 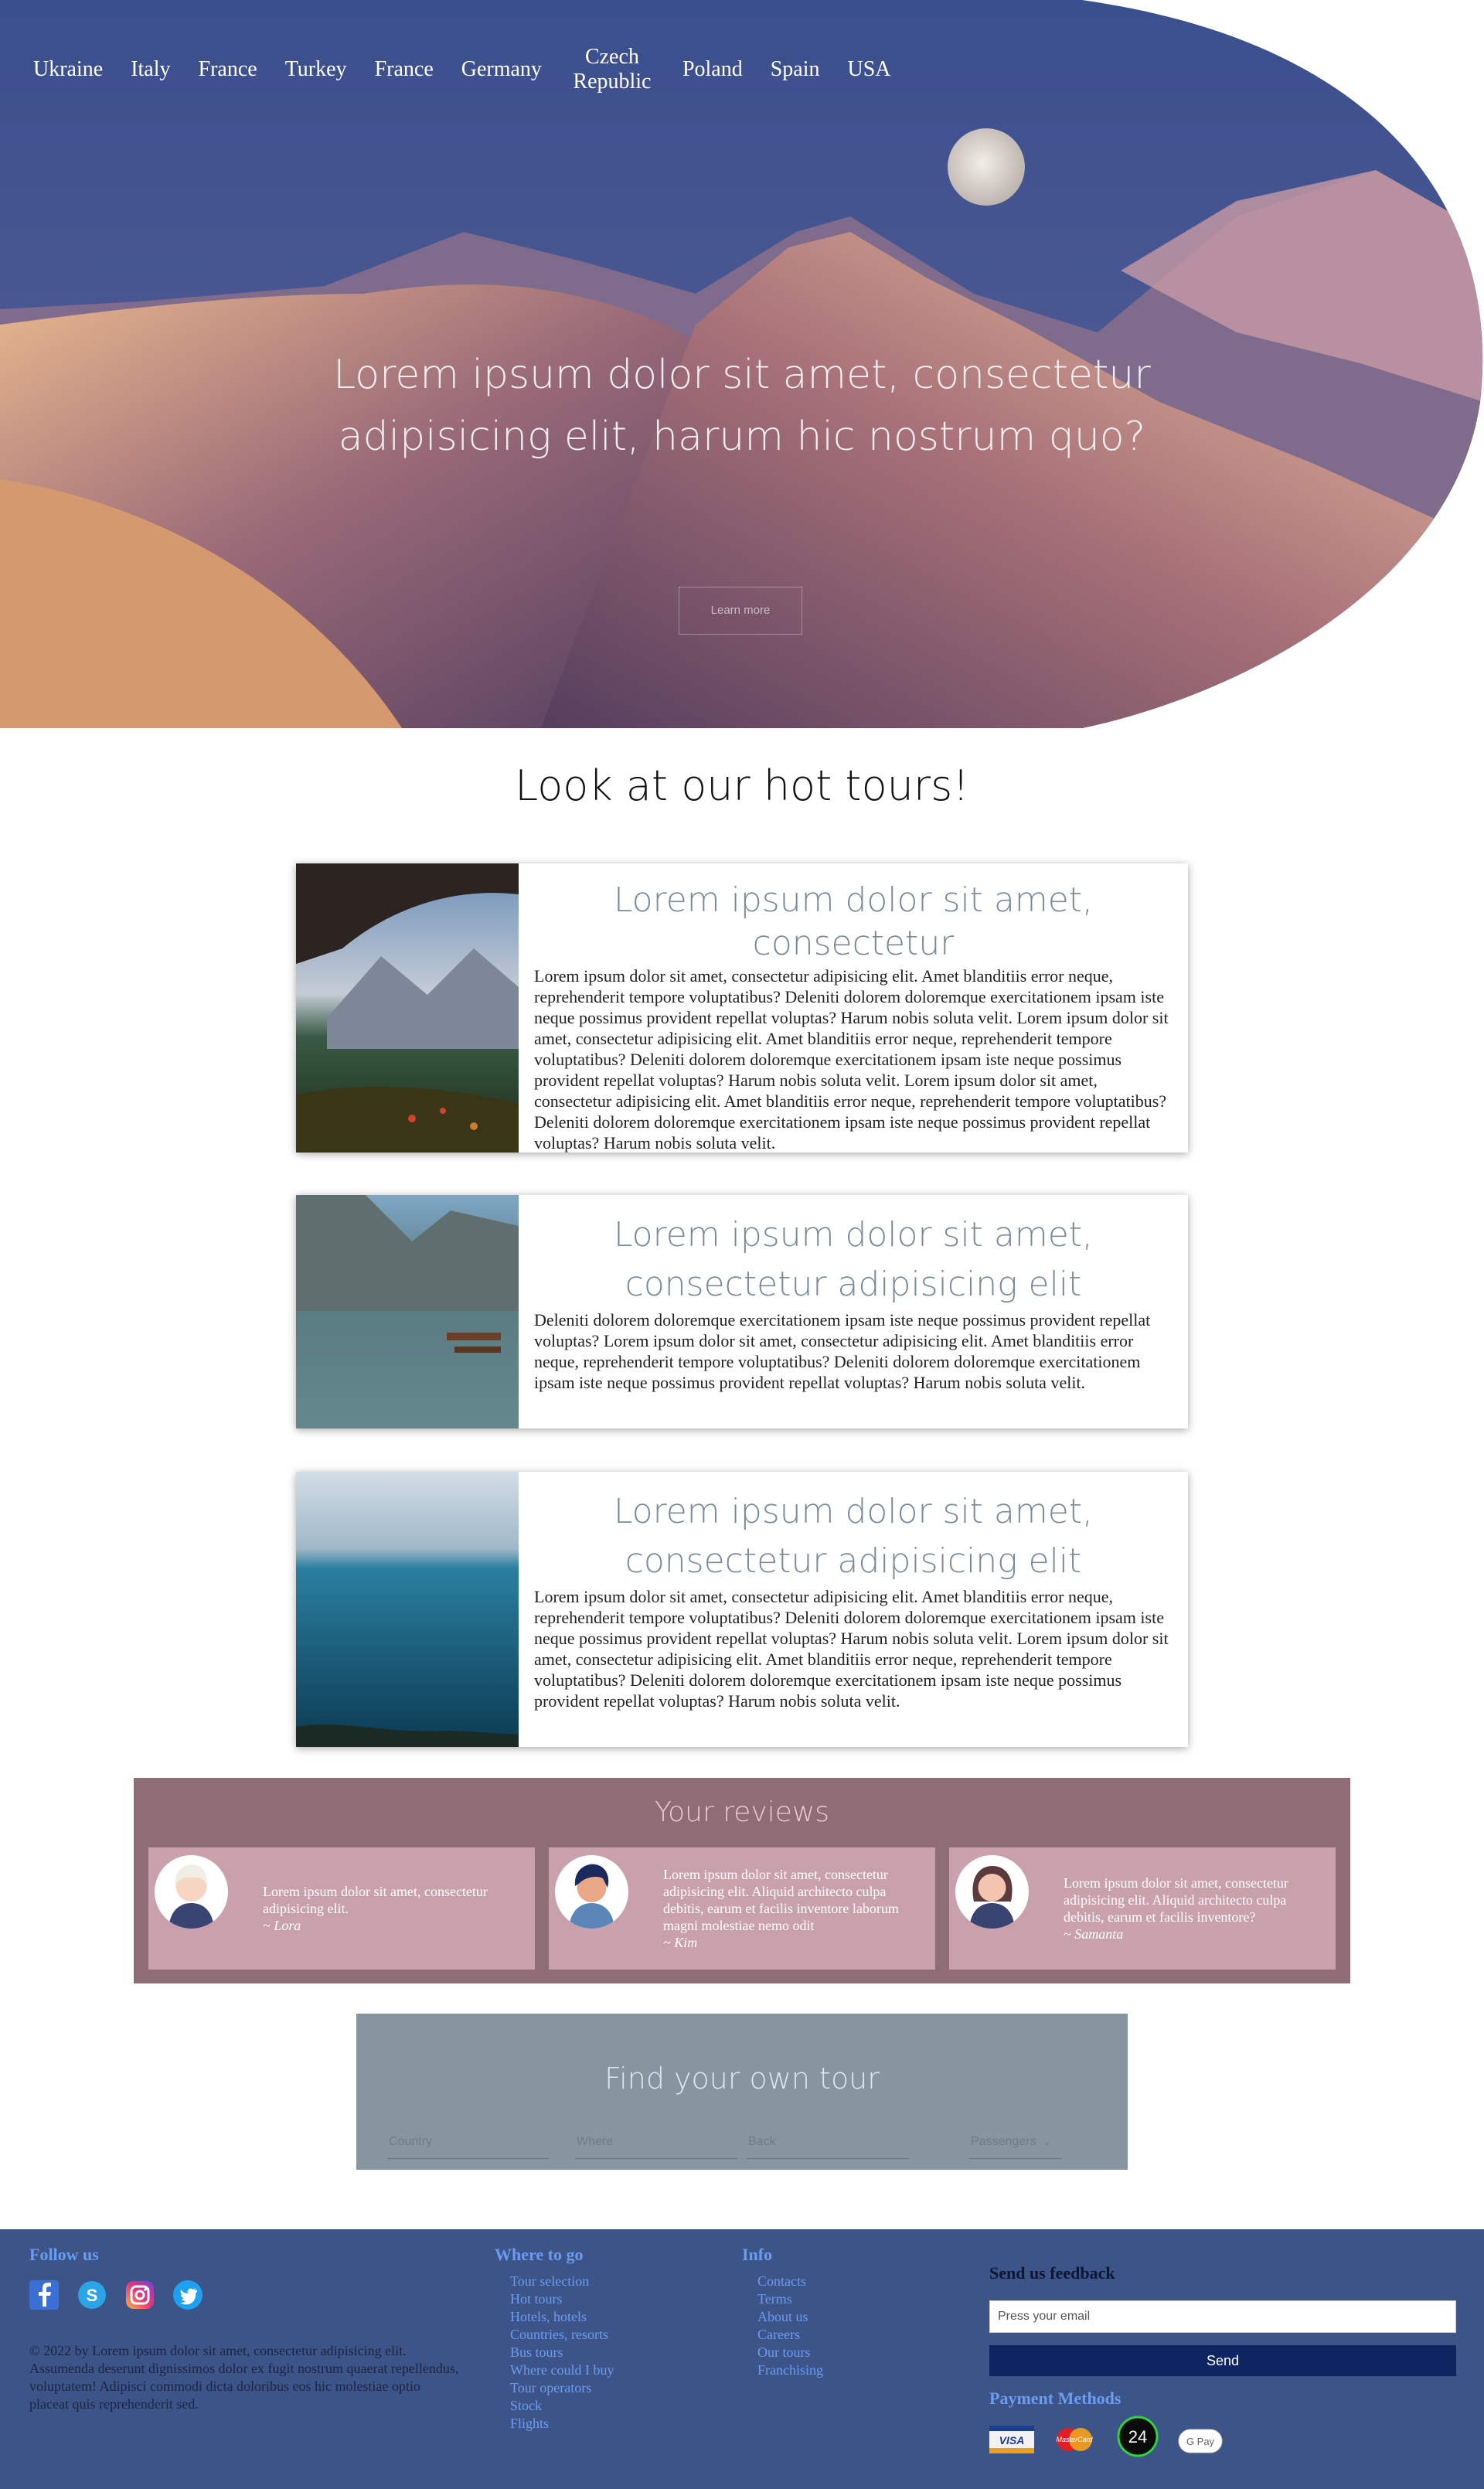 What do you see at coordinates (1055, 2398) in the screenshot?
I see `payment-methods-heading: Payment Methods` at bounding box center [1055, 2398].